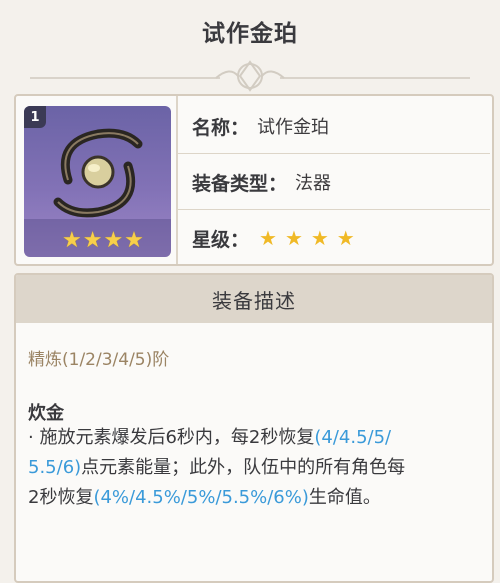 This screenshot has width=500, height=583. I want to click on star-row: 星级： ★★★★, so click(334, 238).